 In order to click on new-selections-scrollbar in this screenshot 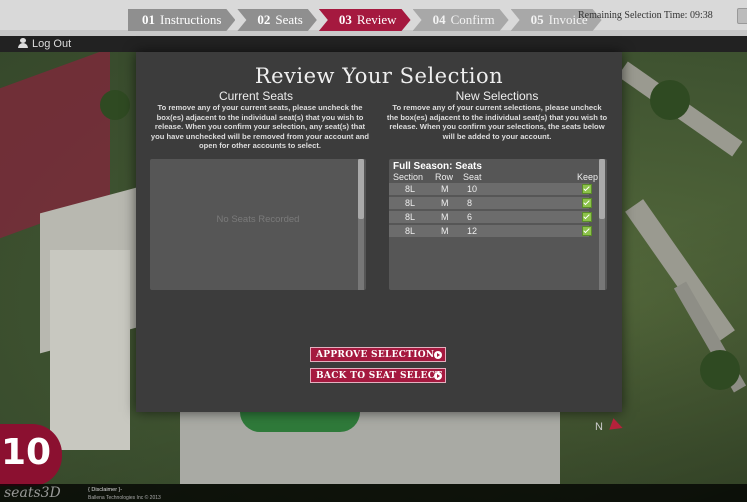, I will do `click(602, 224)`.